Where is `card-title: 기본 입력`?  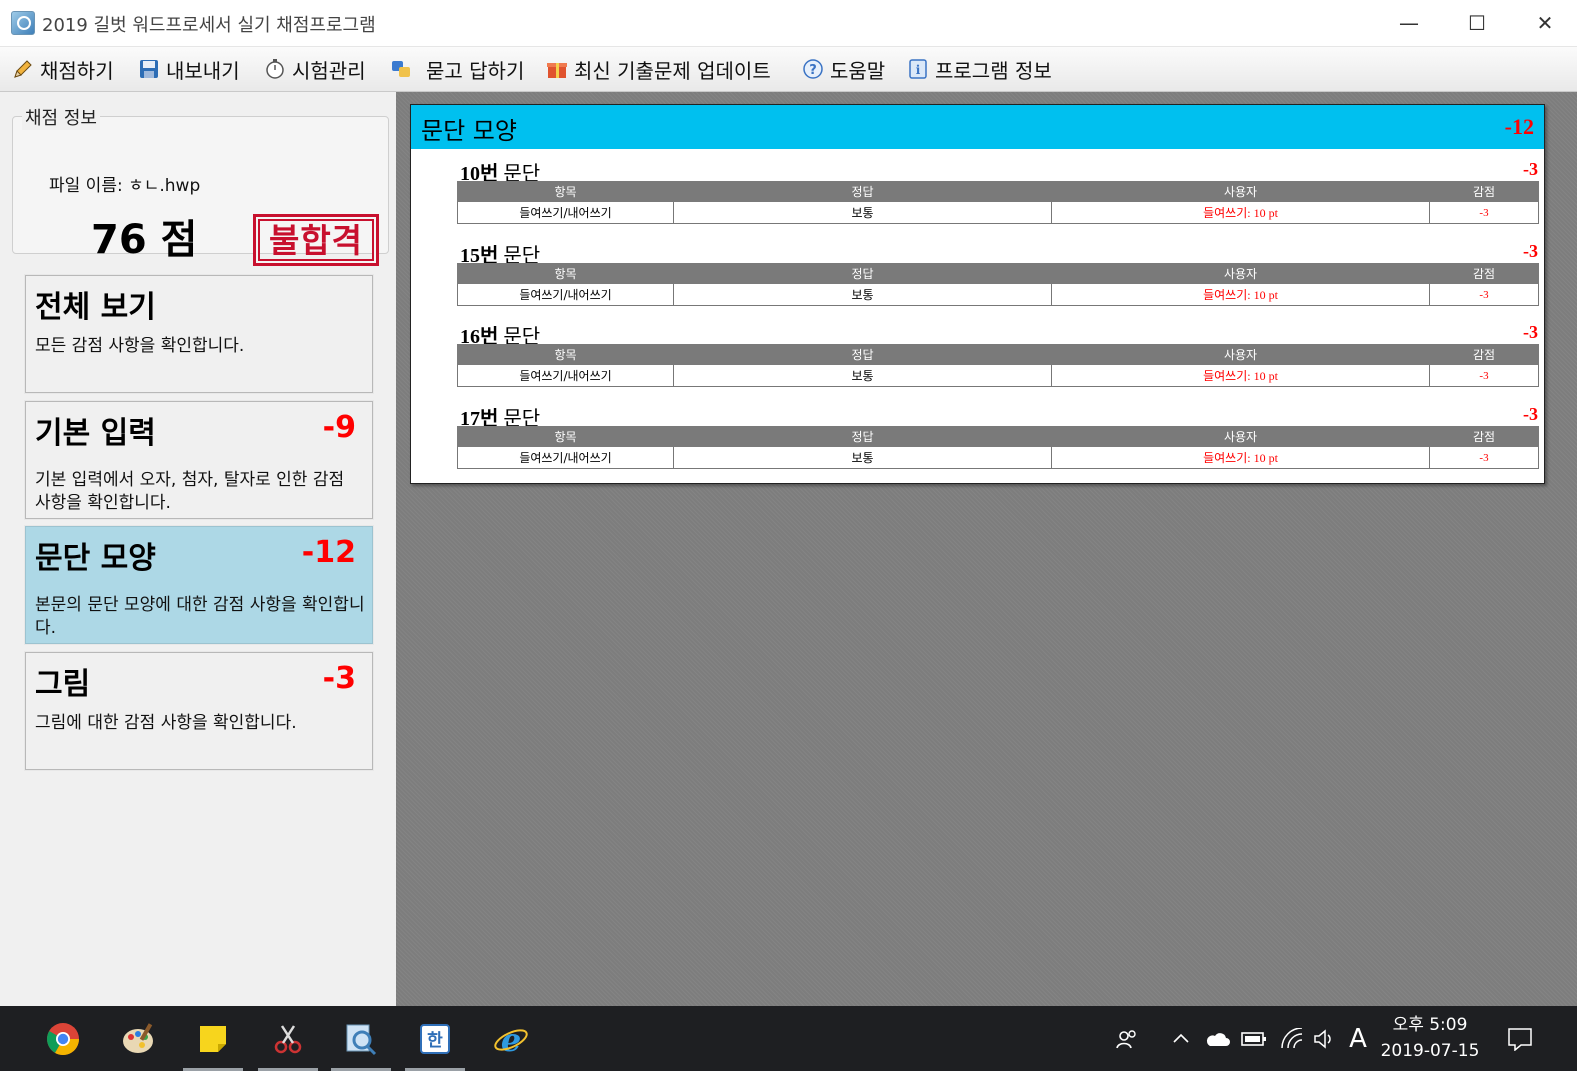
card-title: 기본 입력 is located at coordinates (95, 433).